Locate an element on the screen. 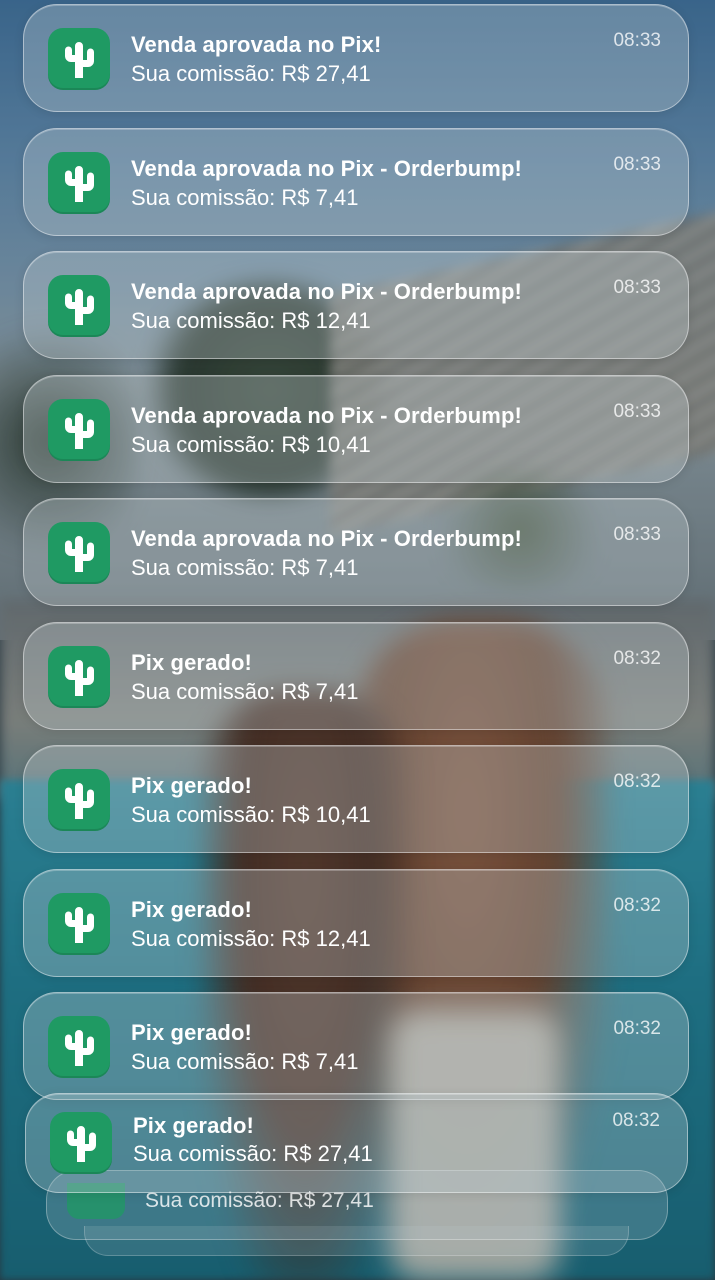  notification-card: Pix gerado! Sua comissão: R$ 27,41 08:32 is located at coordinates (356, 1143).